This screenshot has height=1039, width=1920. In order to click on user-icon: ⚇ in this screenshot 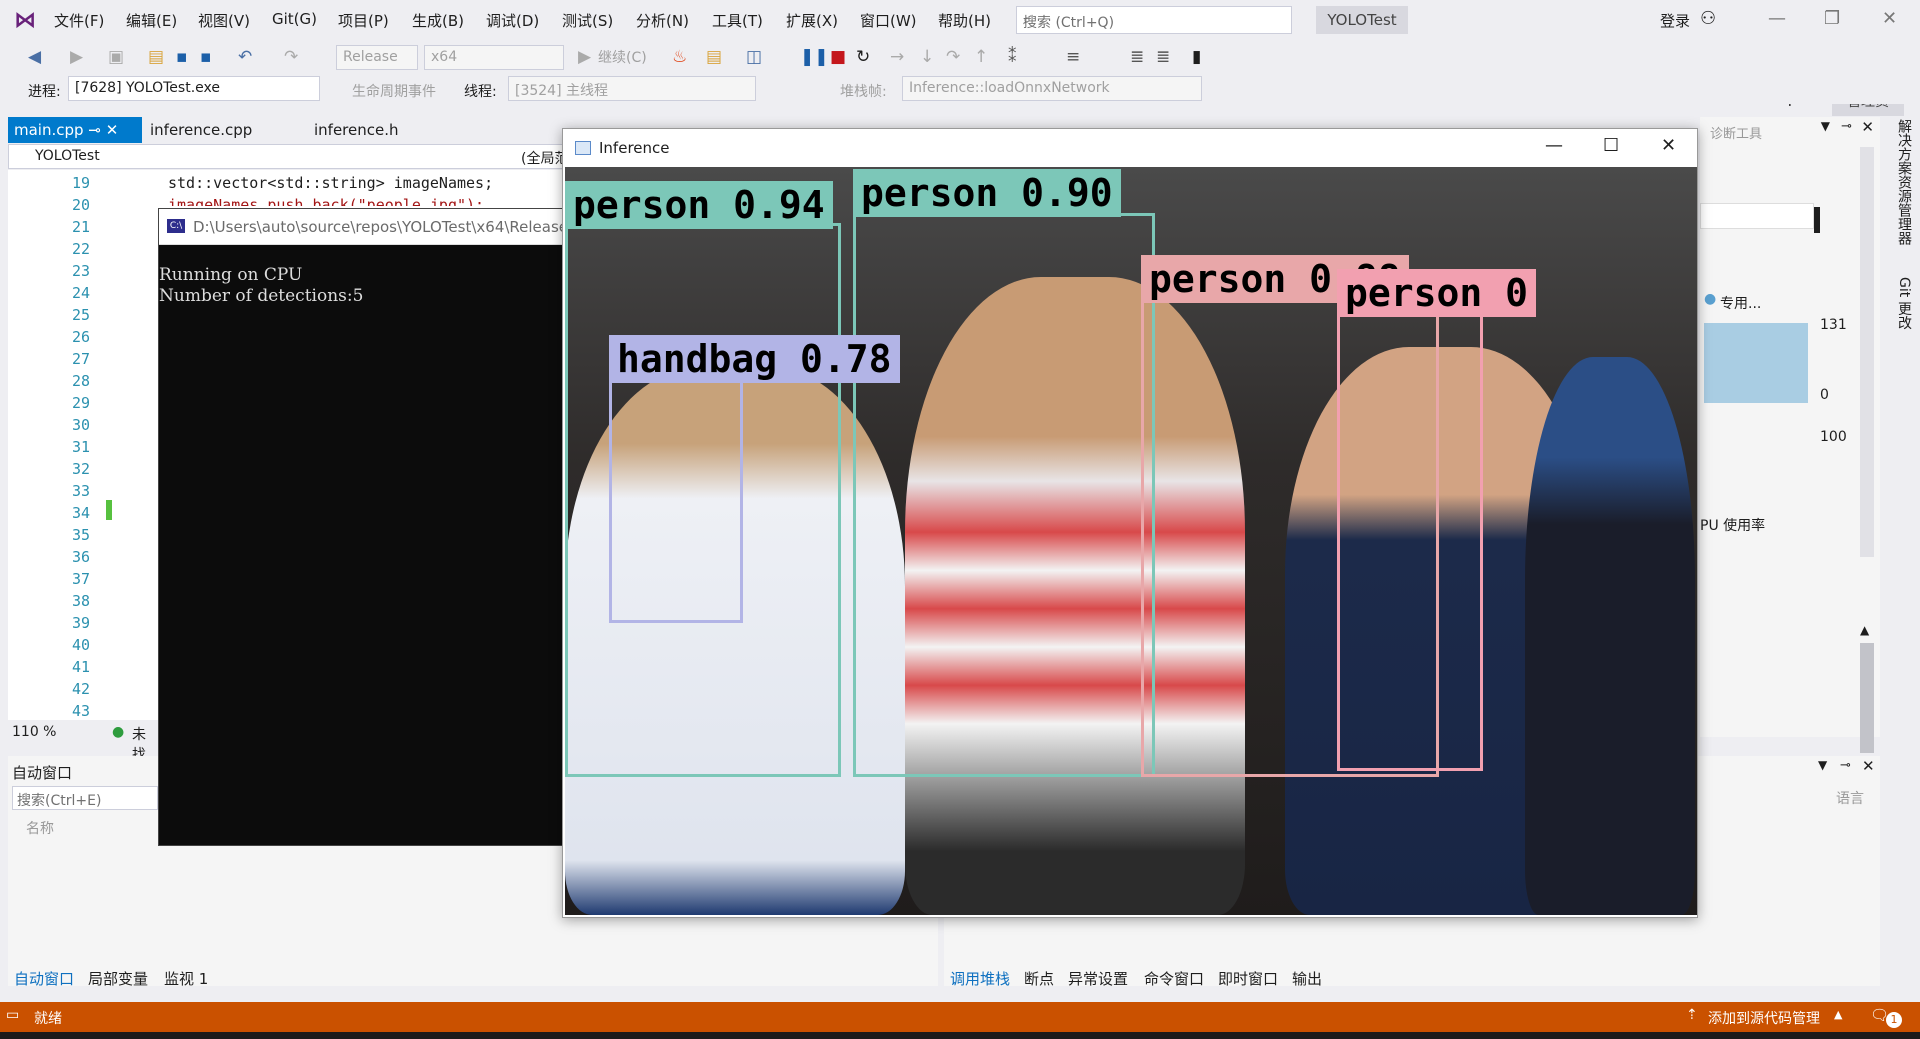, I will do `click(1708, 18)`.